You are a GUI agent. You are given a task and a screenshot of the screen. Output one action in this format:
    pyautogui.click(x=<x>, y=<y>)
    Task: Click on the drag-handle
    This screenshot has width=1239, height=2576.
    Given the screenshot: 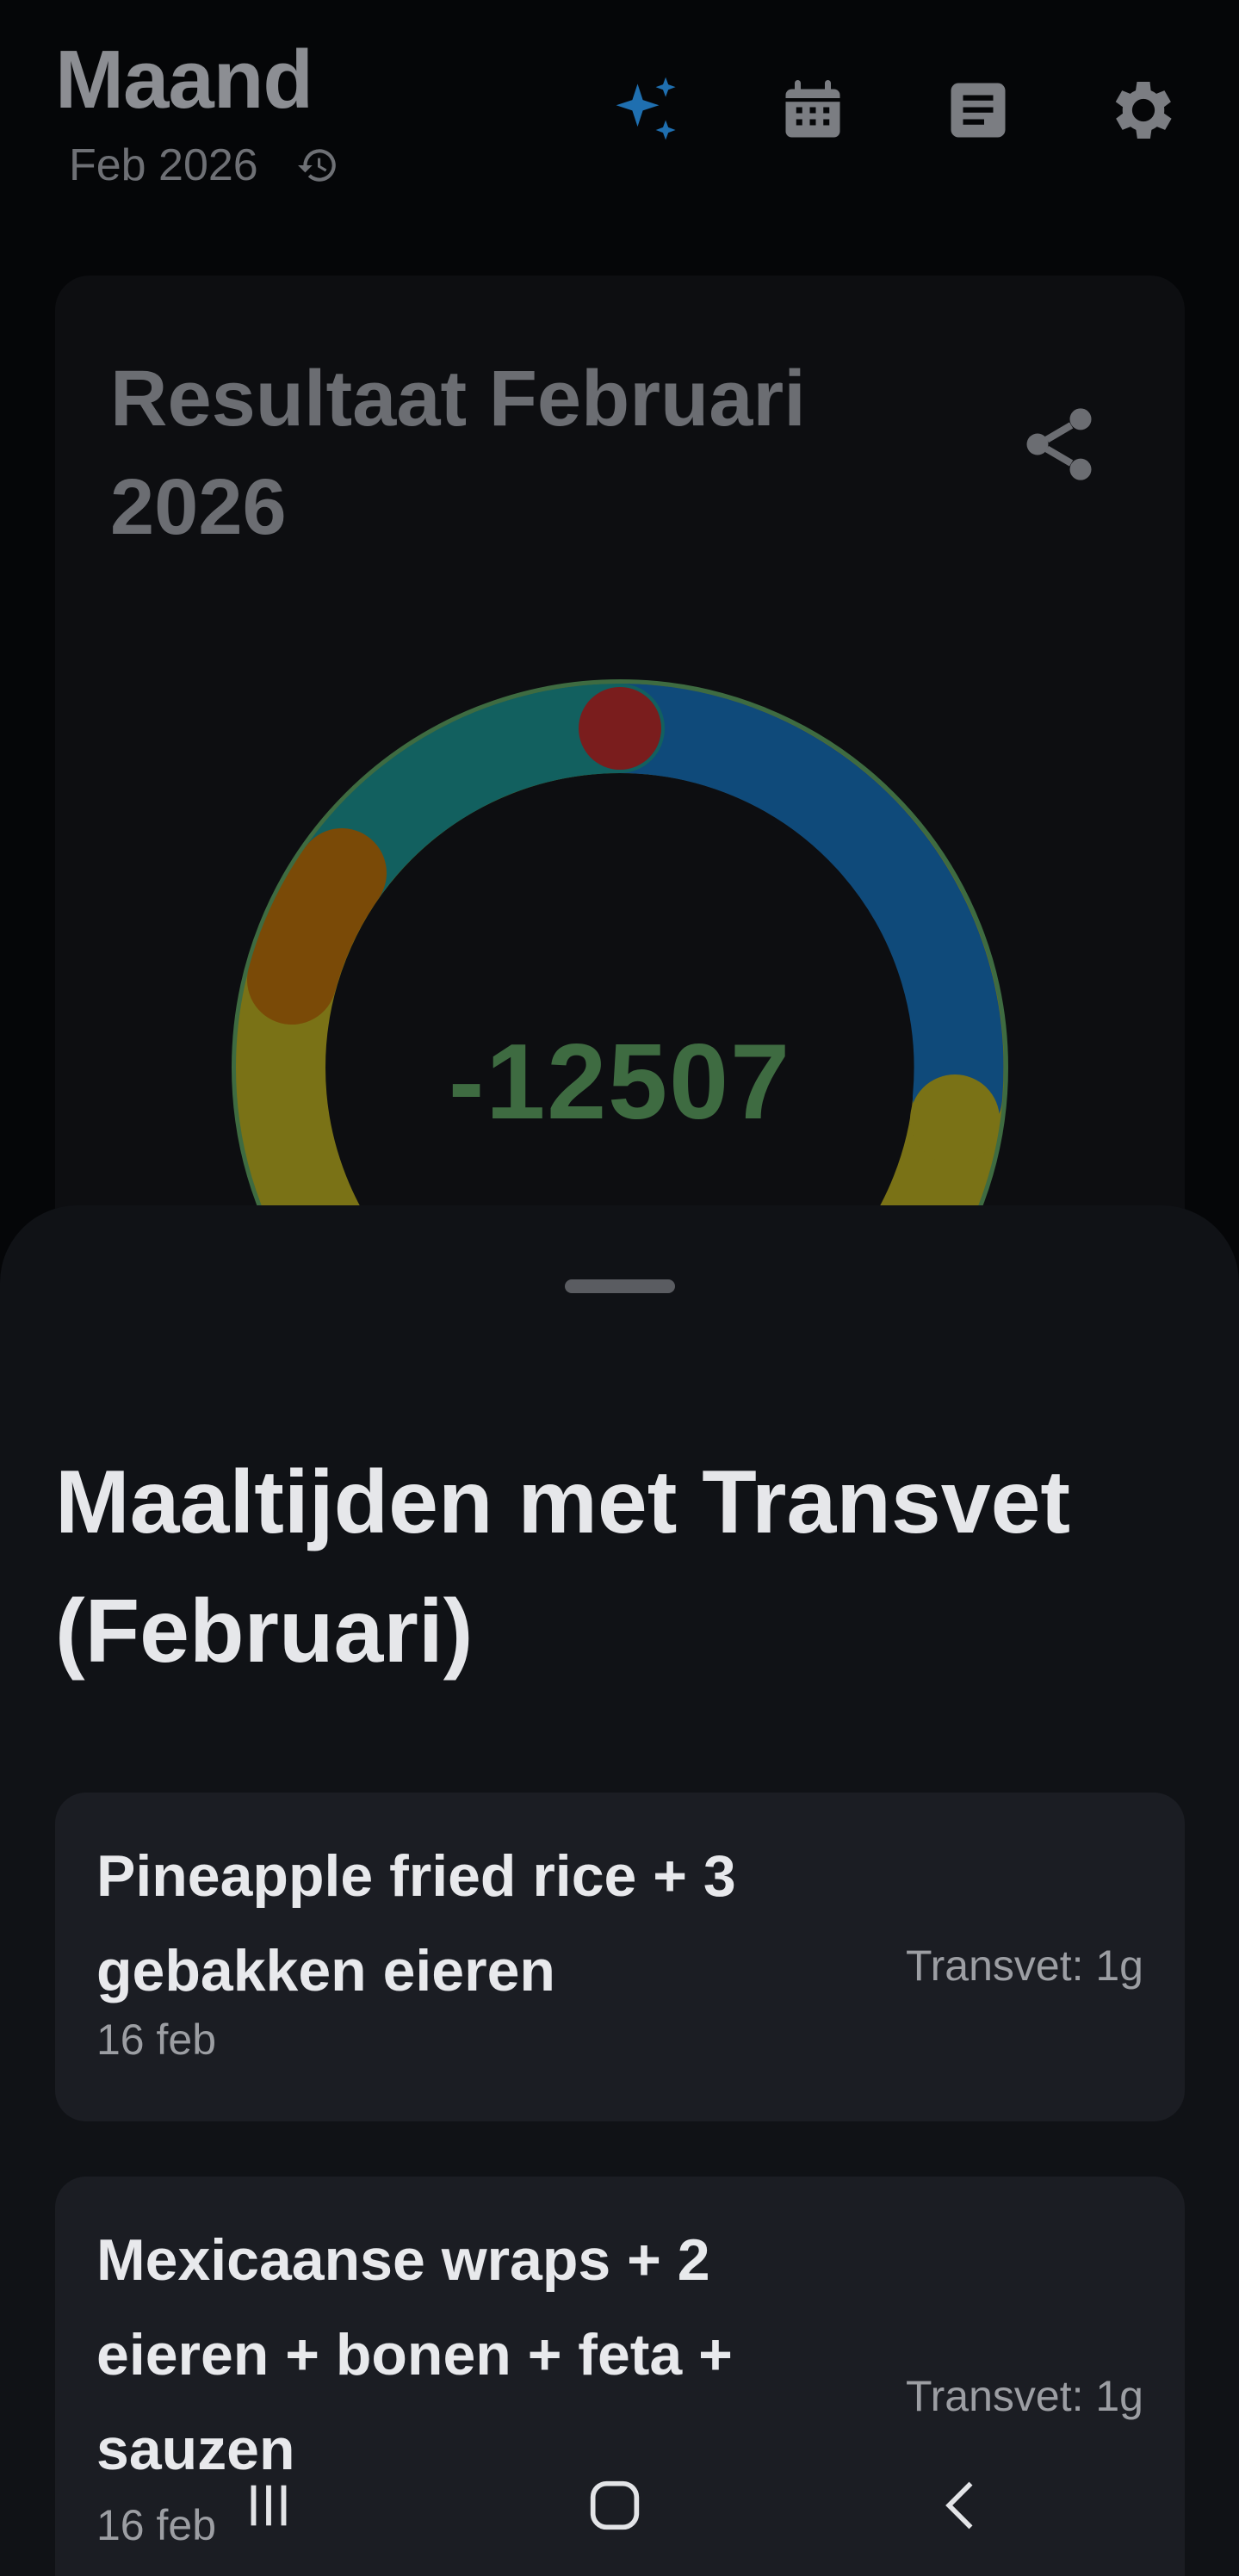 What is the action you would take?
    pyautogui.click(x=620, y=1286)
    